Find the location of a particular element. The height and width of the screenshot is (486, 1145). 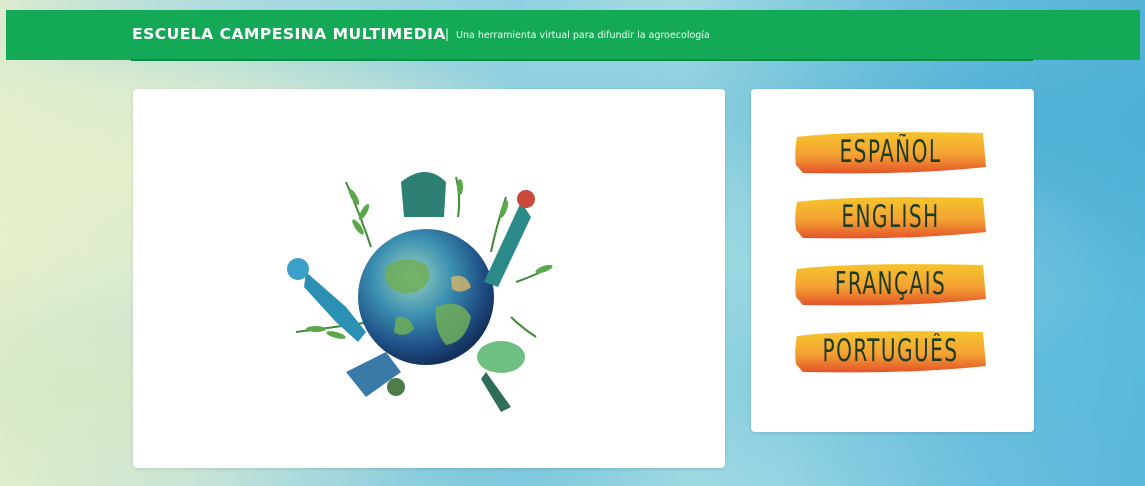

globe-illustration is located at coordinates (420, 292).